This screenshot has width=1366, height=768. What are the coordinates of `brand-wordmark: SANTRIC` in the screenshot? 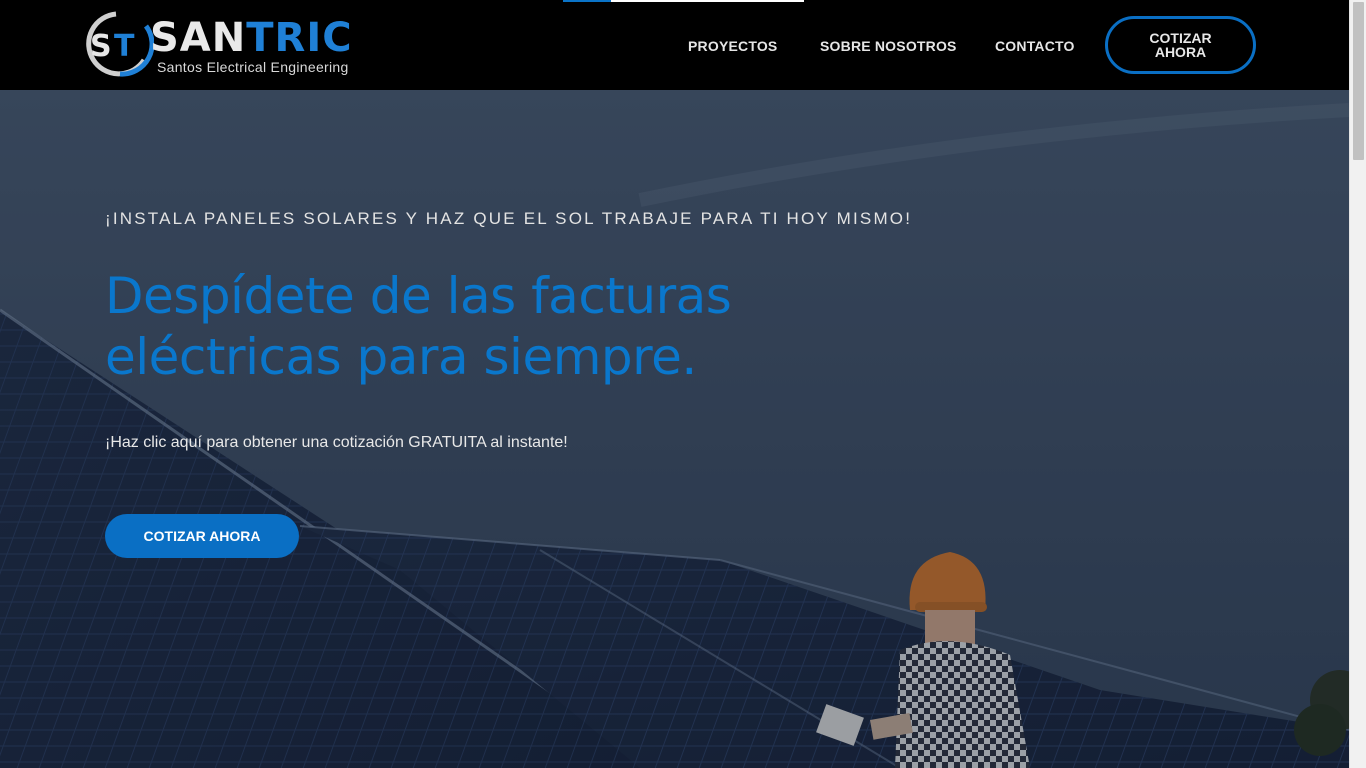 It's located at (251, 38).